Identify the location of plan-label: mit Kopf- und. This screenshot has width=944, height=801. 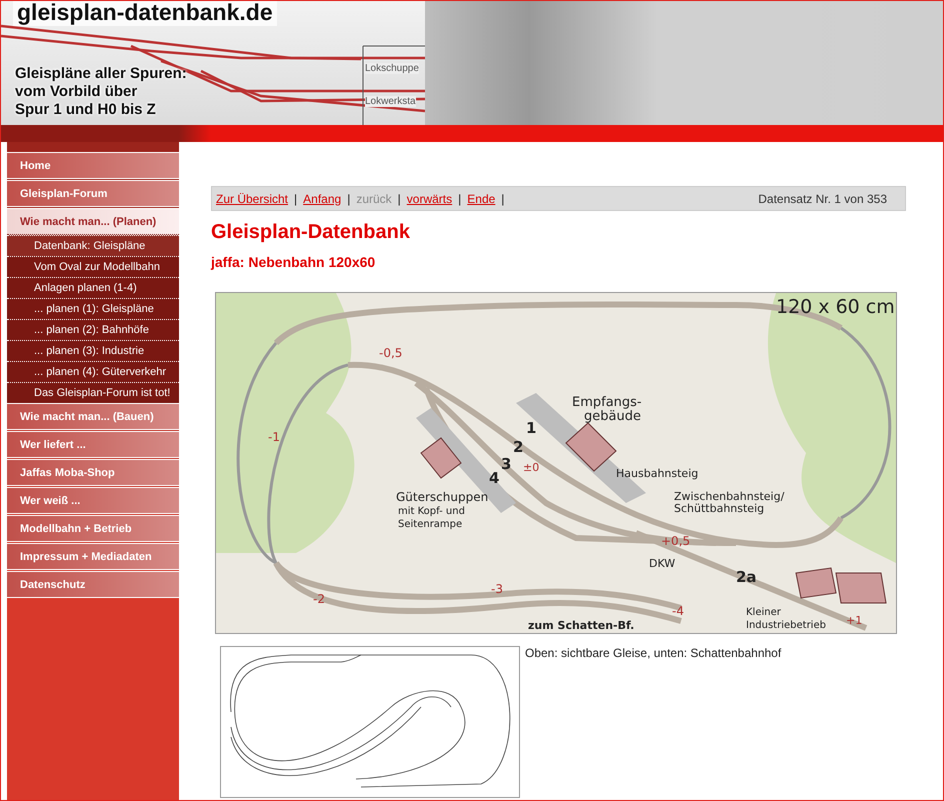
(431, 511).